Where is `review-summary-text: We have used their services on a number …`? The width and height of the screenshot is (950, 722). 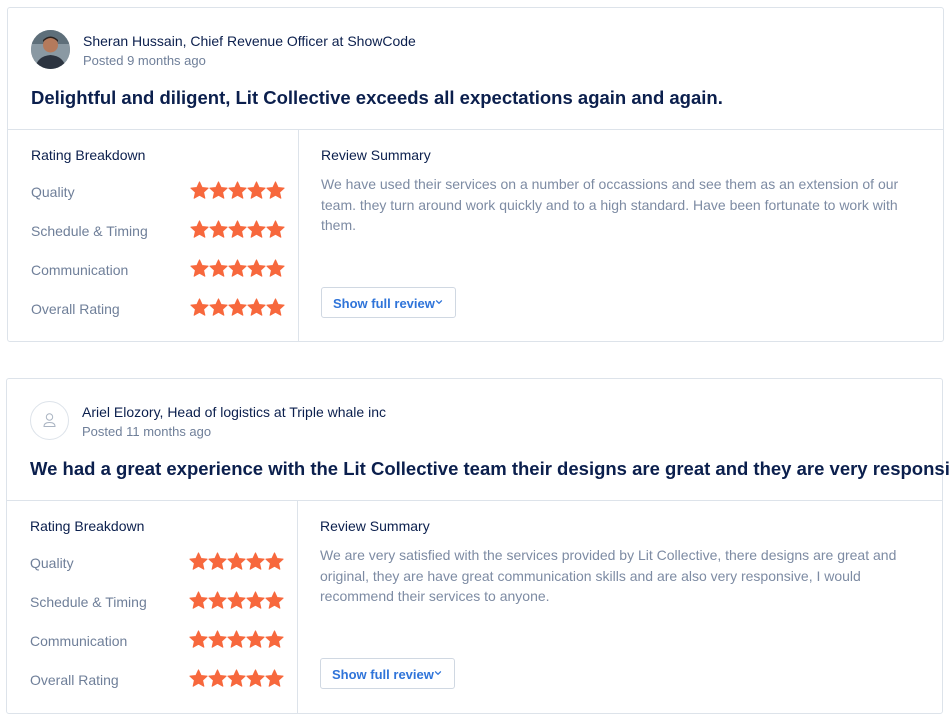
review-summary-text: We have used their services on a number … is located at coordinates (610, 204).